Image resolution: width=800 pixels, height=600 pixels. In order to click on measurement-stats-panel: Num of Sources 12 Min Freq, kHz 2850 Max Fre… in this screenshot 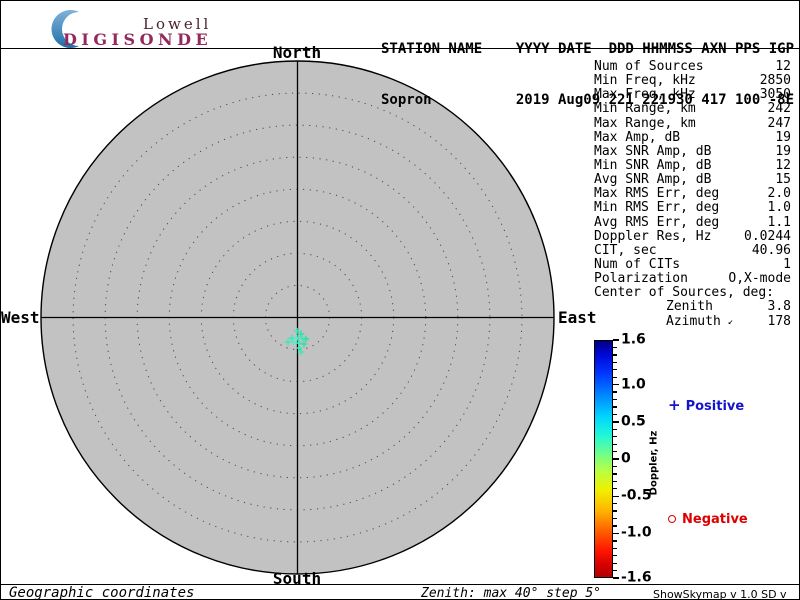, I will do `click(692, 194)`.